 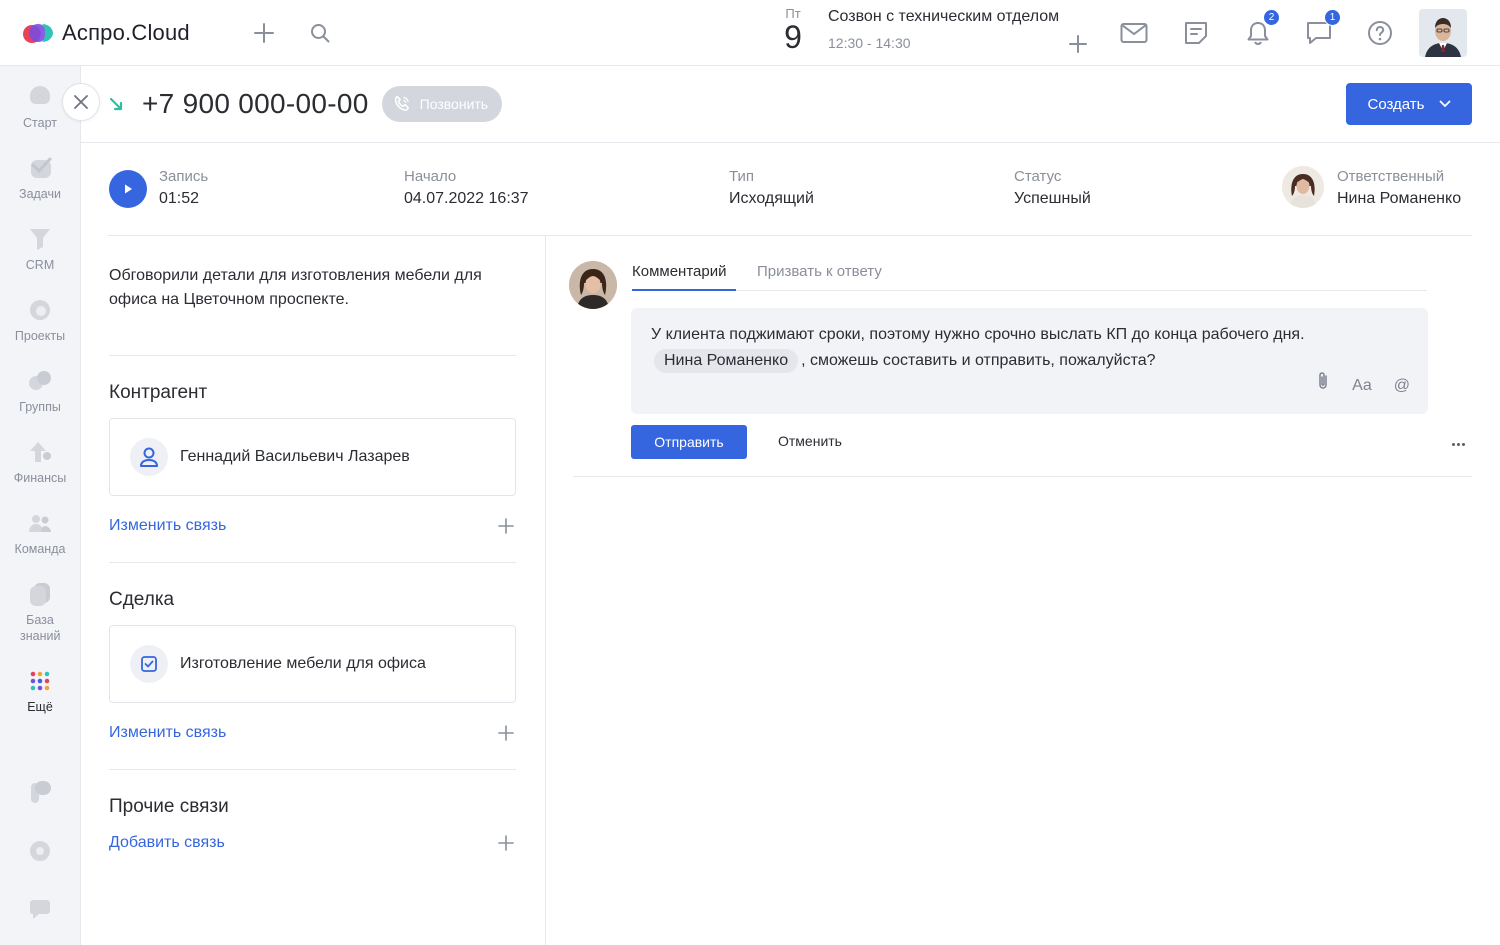 What do you see at coordinates (40, 681) in the screenshot?
I see `more-grid-icon` at bounding box center [40, 681].